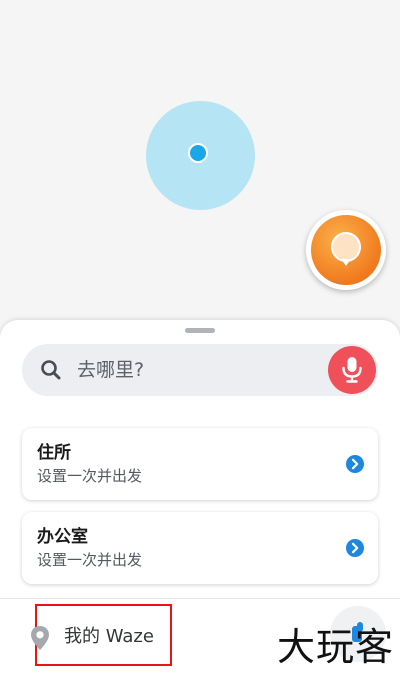 The image size is (400, 674). I want to click on voice-search-button, so click(352, 370).